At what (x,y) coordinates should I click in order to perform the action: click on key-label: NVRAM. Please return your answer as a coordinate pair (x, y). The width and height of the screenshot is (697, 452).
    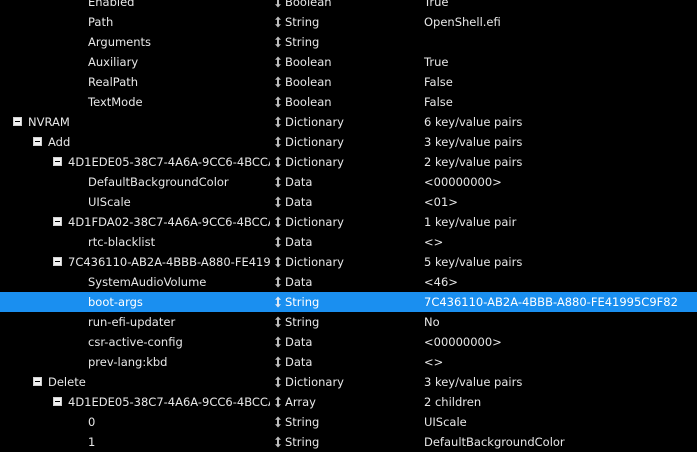
    Looking at the image, I should click on (49, 122).